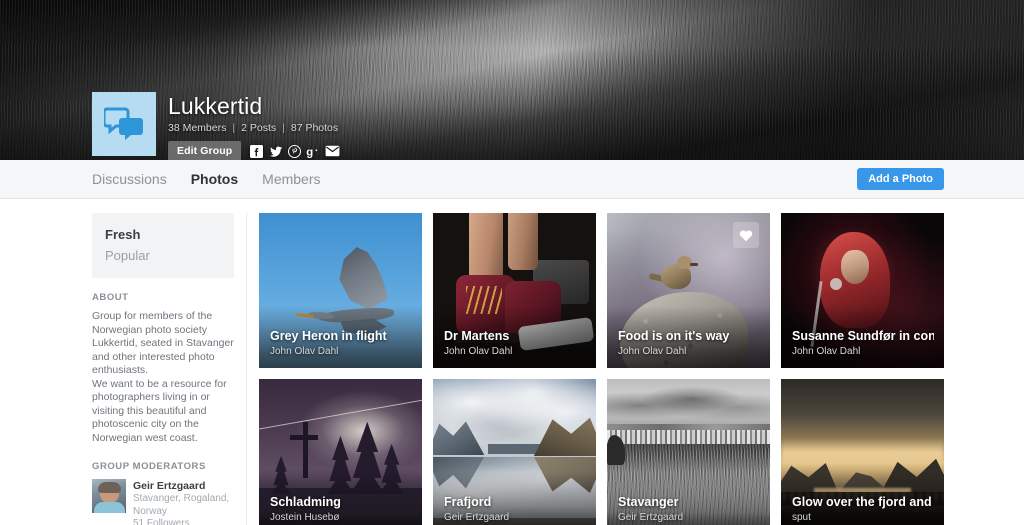 Image resolution: width=1024 pixels, height=525 pixels. I want to click on tab-discussions: Discussions, so click(129, 179).